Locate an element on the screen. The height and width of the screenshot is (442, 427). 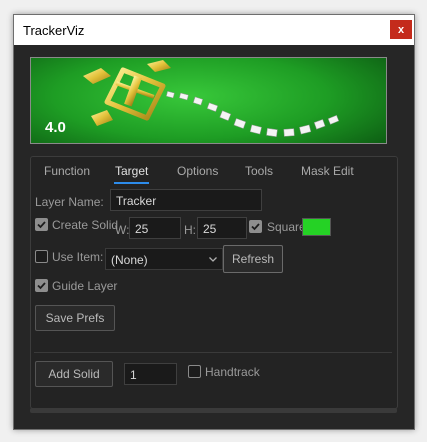
handtrack-checkbox is located at coordinates (194, 371).